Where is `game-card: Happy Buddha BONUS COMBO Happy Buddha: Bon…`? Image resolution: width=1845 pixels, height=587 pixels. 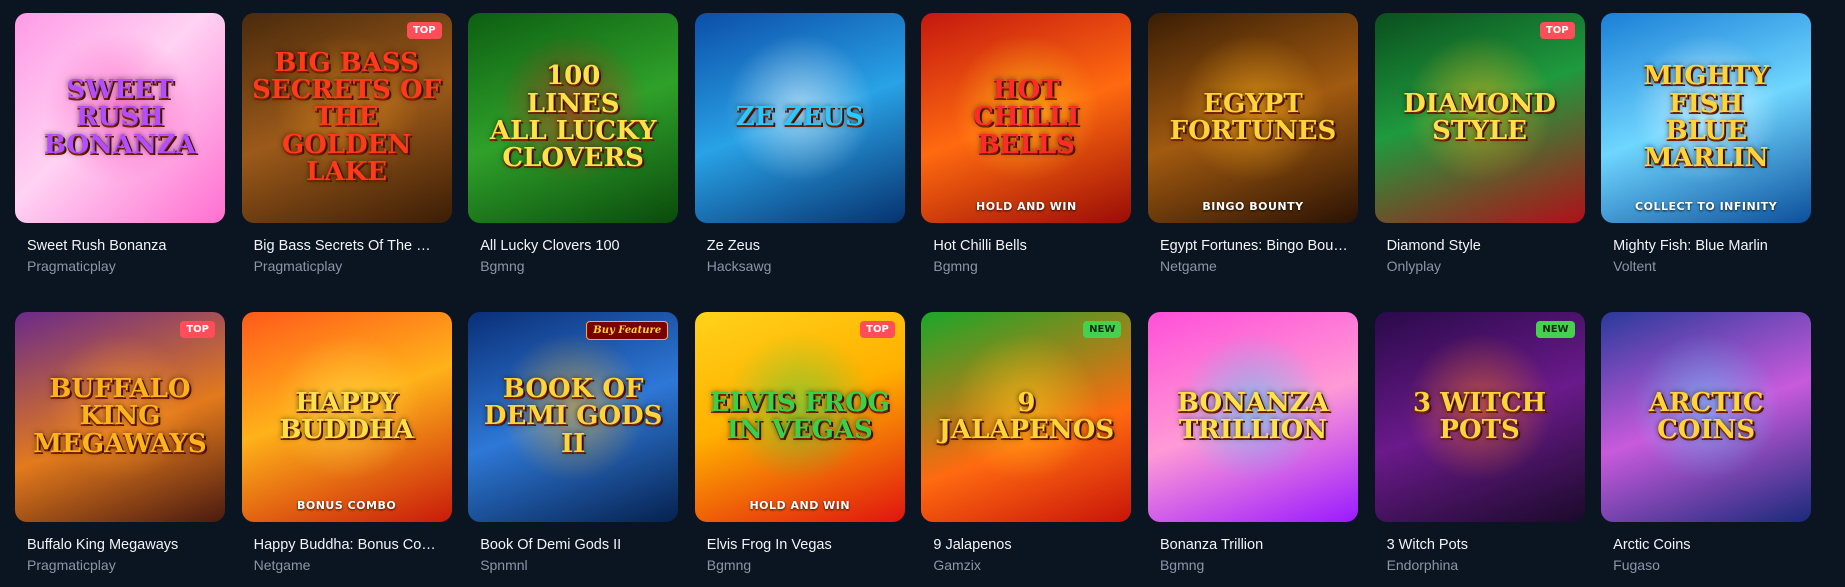 game-card: Happy Buddha BONUS COMBO Happy Buddha: Bon… is located at coordinates (346, 449).